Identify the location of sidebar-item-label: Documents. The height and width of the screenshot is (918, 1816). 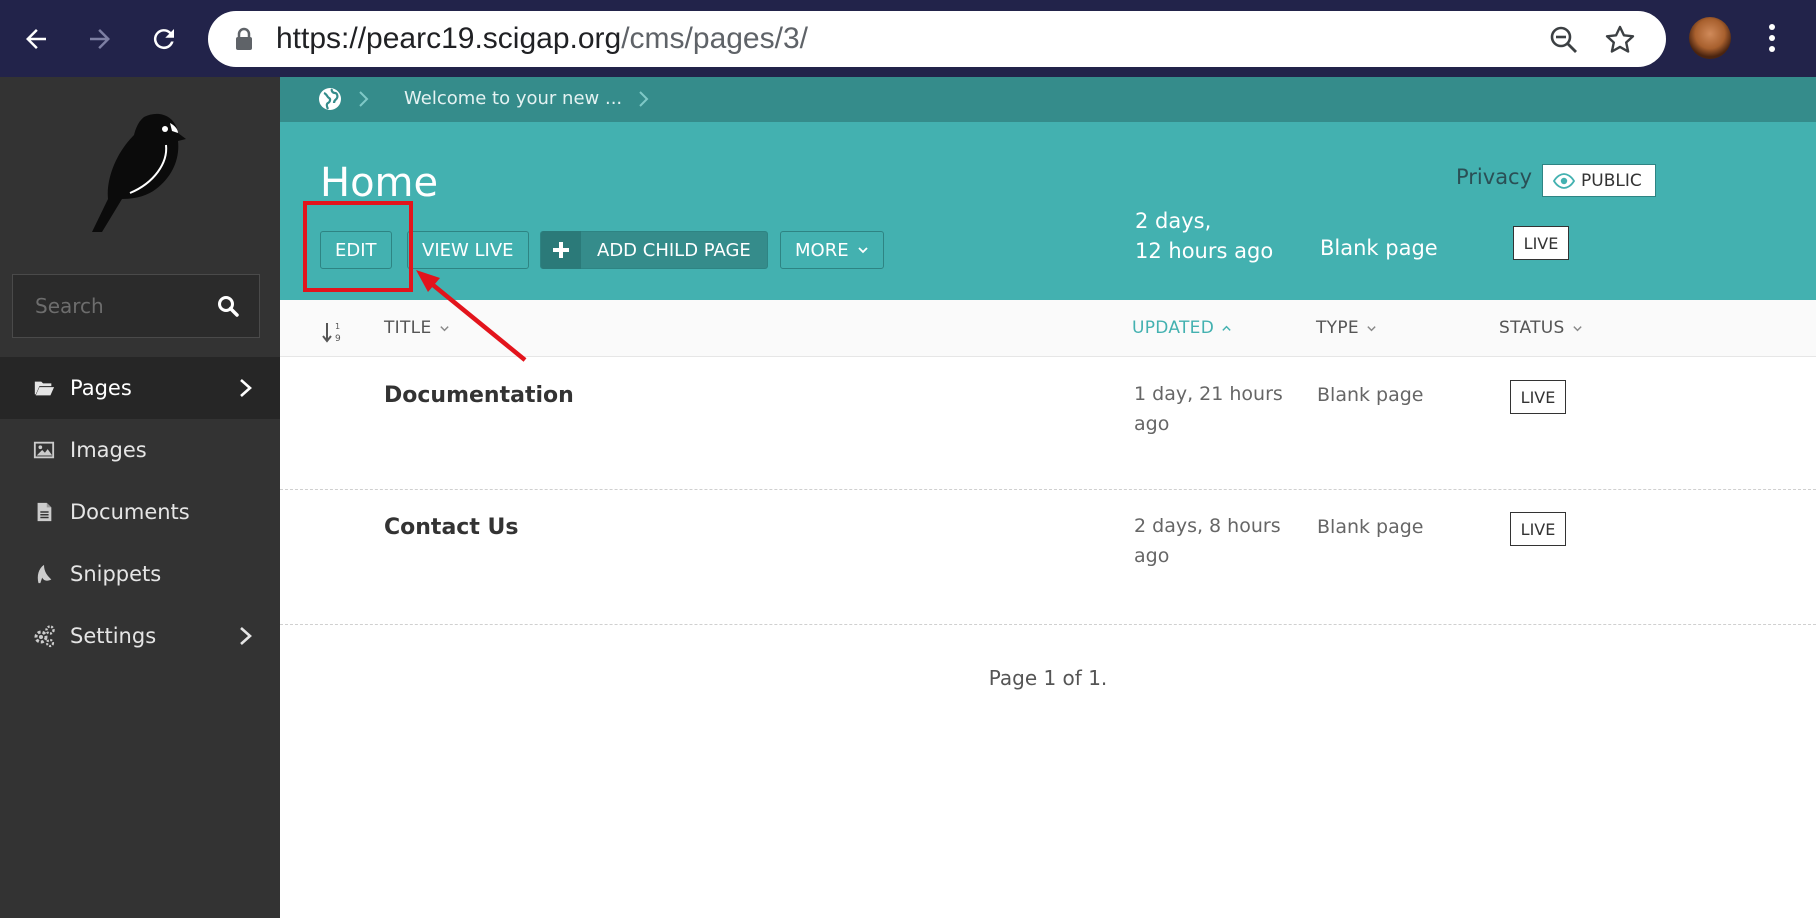
(130, 512).